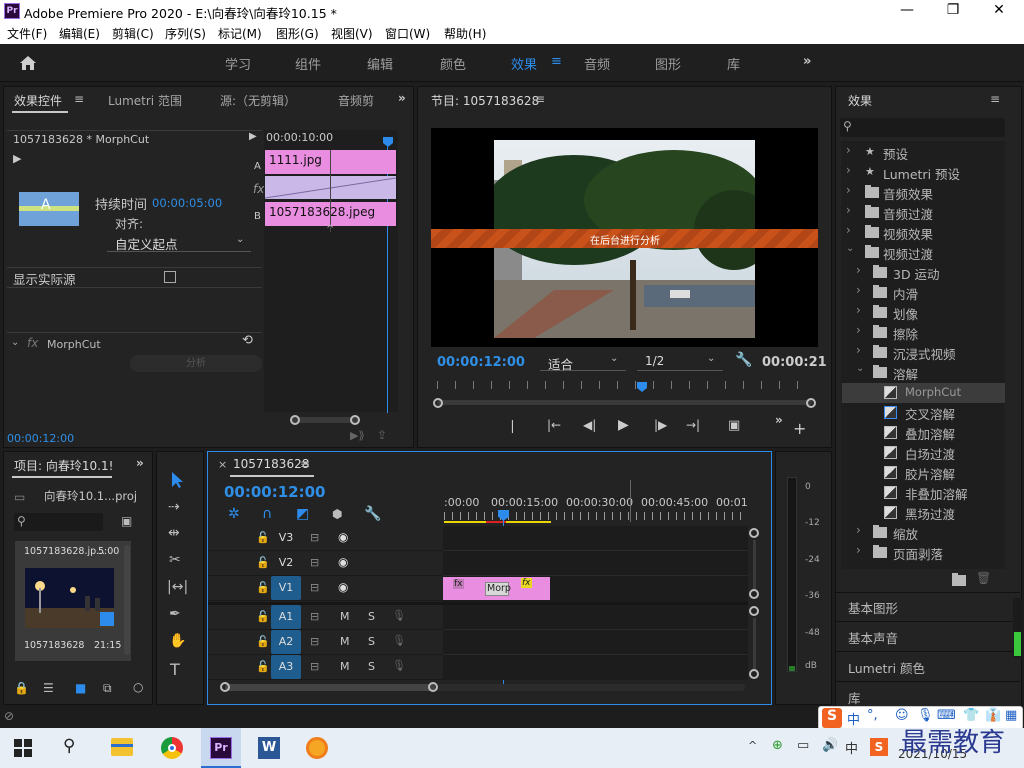 The width and height of the screenshot is (1024, 768). Describe the element at coordinates (15, 342) in the screenshot. I see `collapse-chevron-icon: ⌄` at that location.